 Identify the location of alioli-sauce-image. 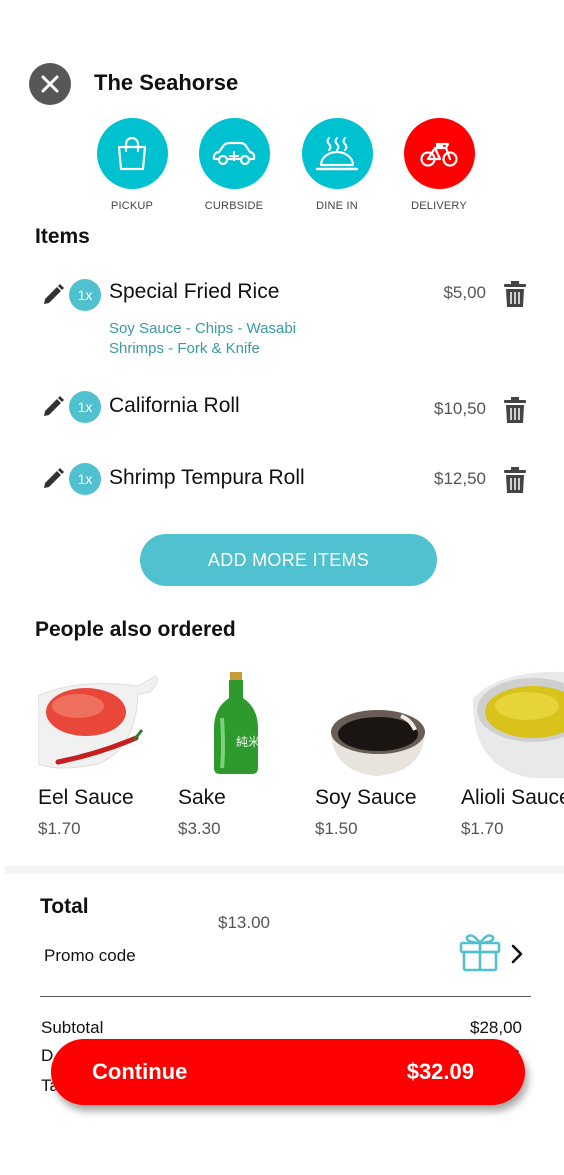
(518, 724).